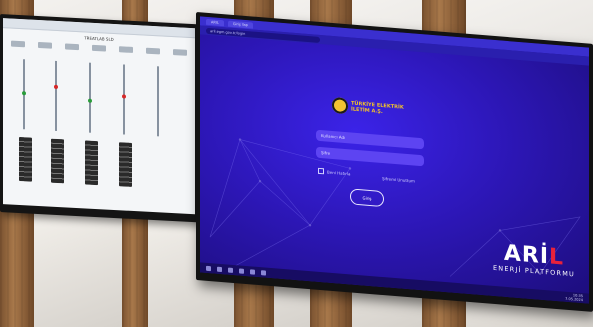  What do you see at coordinates (241, 270) in the screenshot?
I see `file-explorer-icon` at bounding box center [241, 270].